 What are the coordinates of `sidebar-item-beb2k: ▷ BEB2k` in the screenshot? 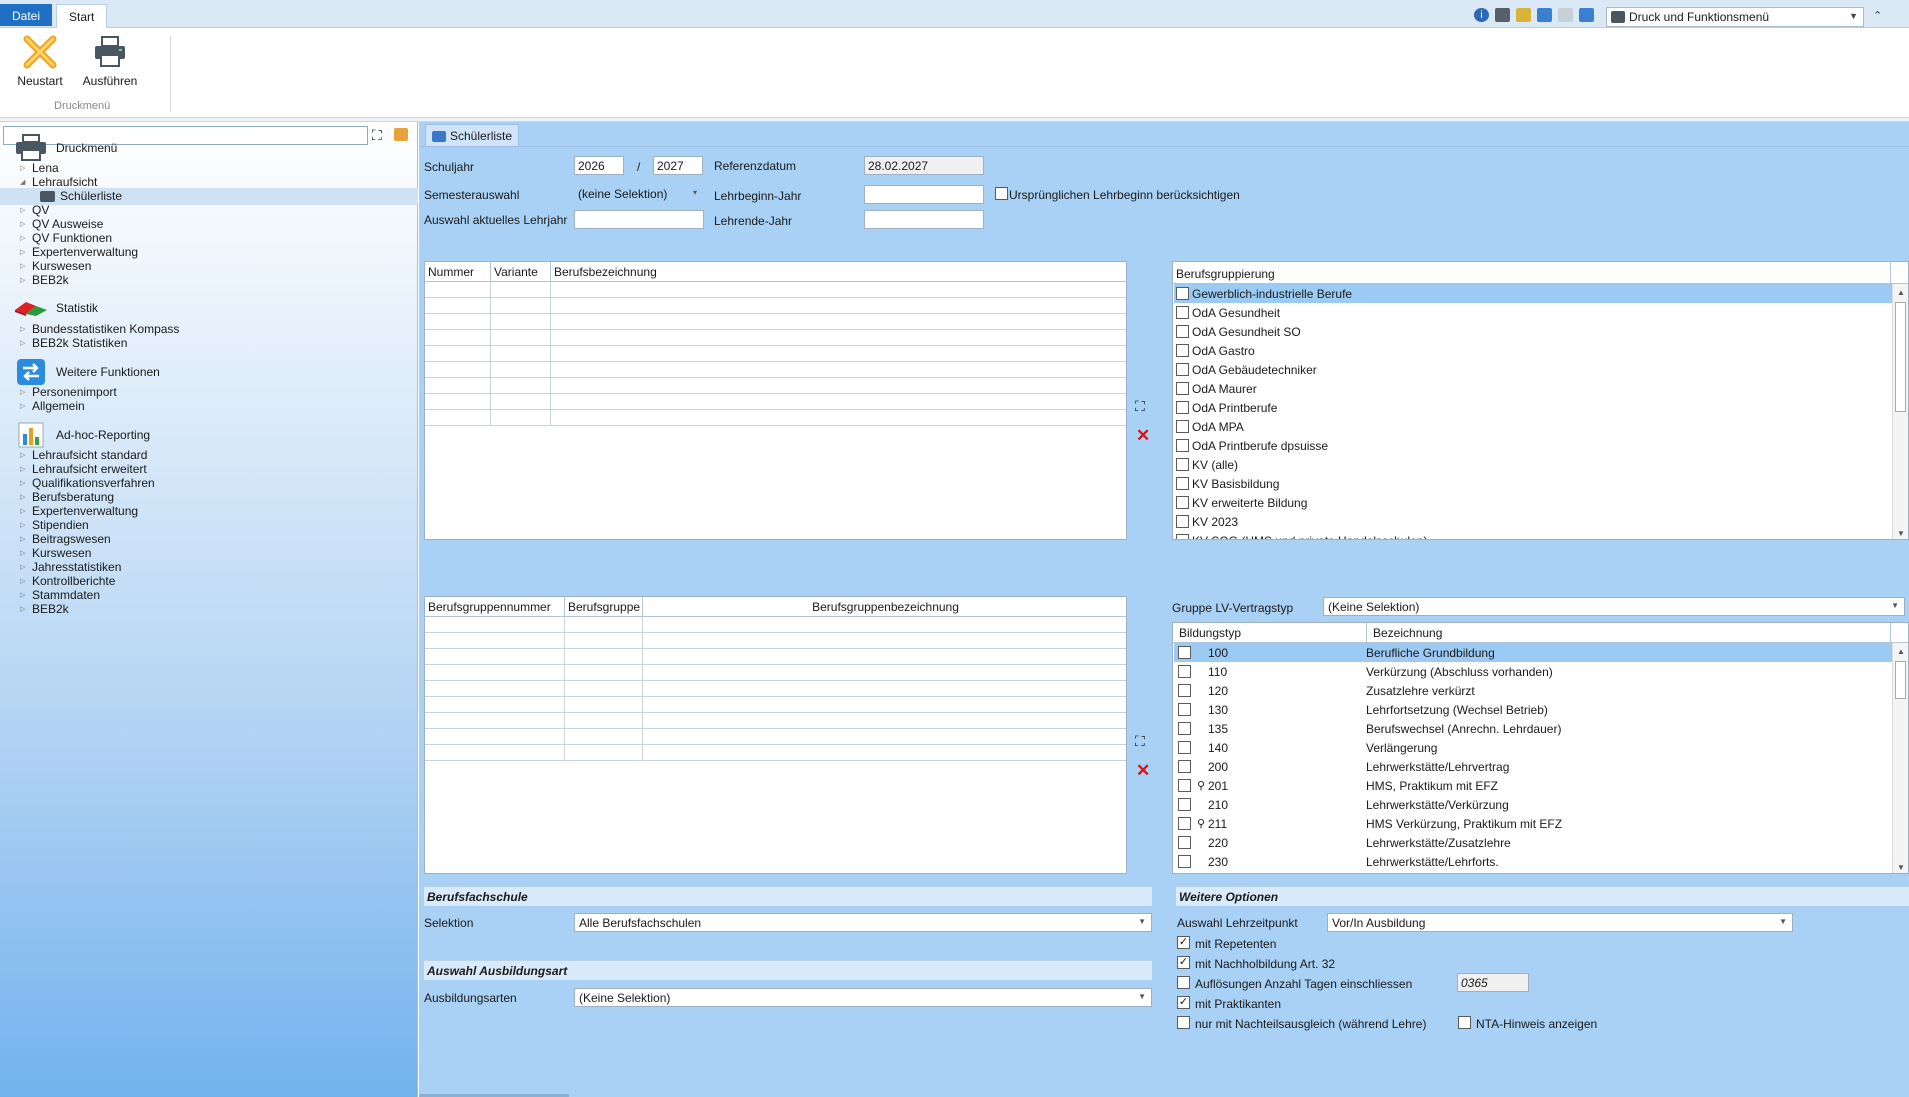 It's located at (44, 280).